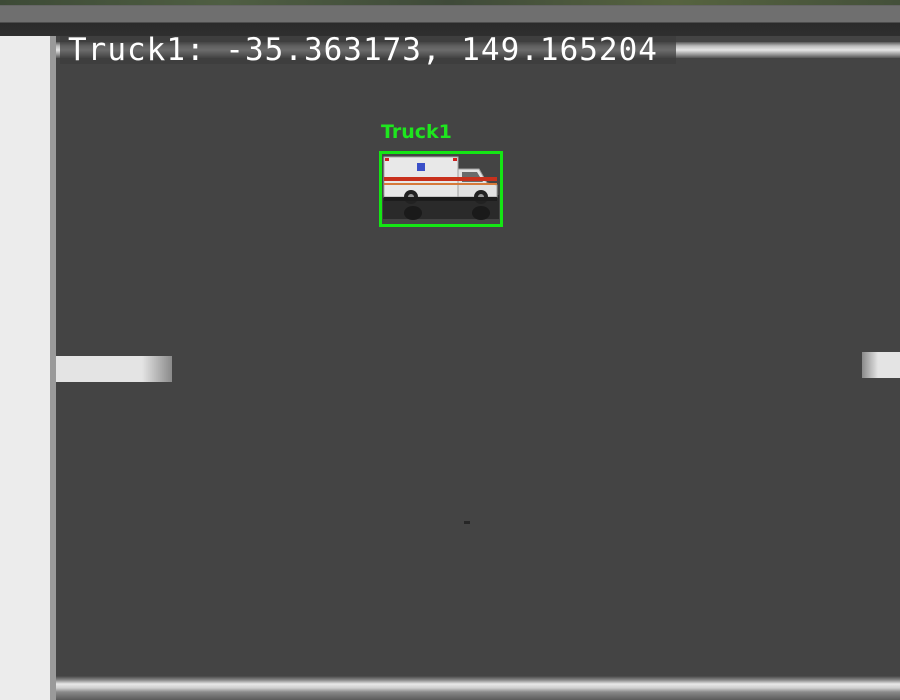 This screenshot has height=700, width=900. Describe the element at coordinates (441, 189) in the screenshot. I see `detection-bounding-box` at that location.